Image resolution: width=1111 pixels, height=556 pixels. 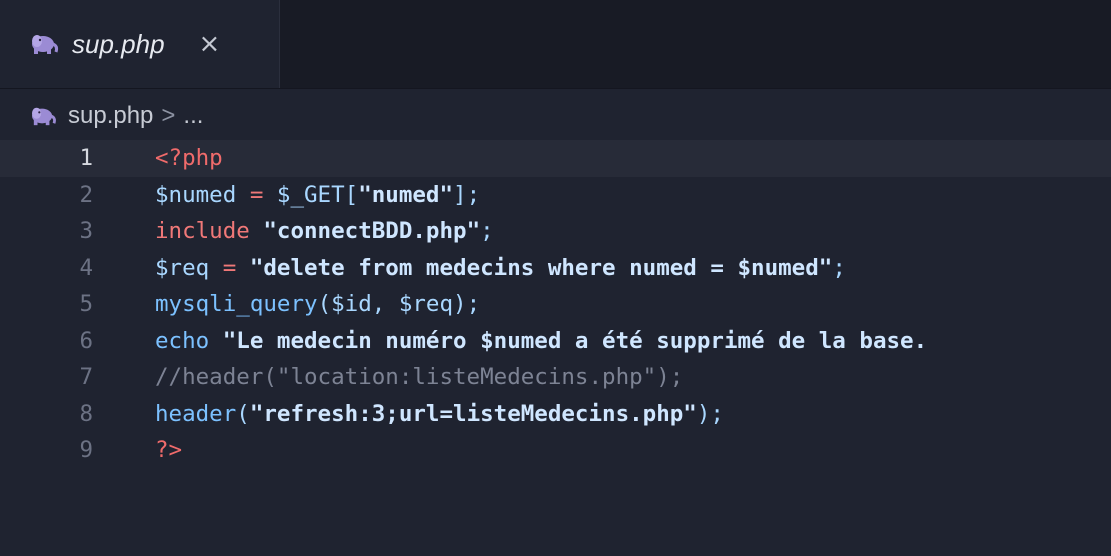 I want to click on code-line: 5 mysqli_query($id, $req);, so click(x=555, y=304).